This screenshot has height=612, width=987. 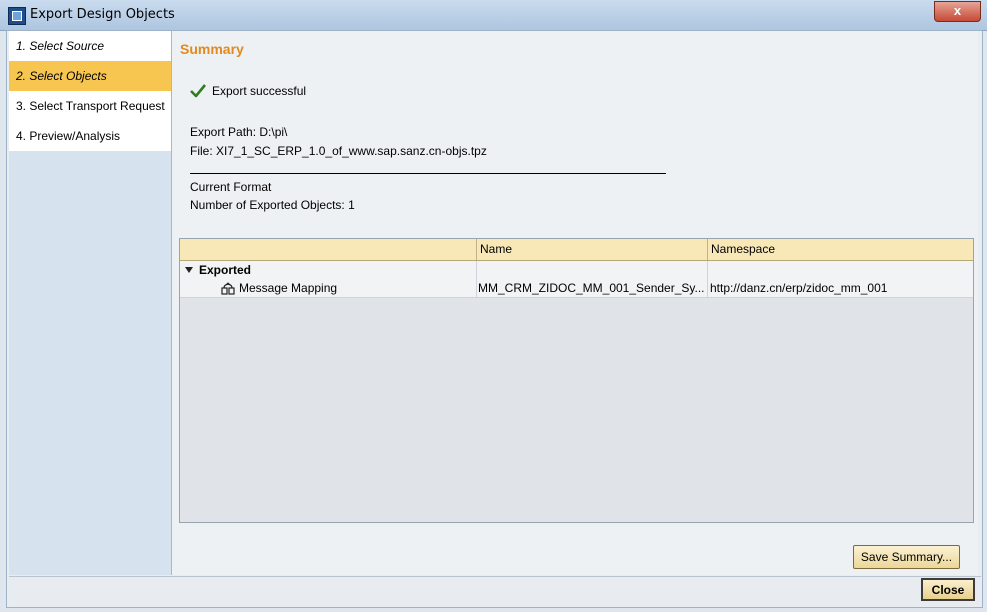 What do you see at coordinates (428, 173) in the screenshot?
I see `divider` at bounding box center [428, 173].